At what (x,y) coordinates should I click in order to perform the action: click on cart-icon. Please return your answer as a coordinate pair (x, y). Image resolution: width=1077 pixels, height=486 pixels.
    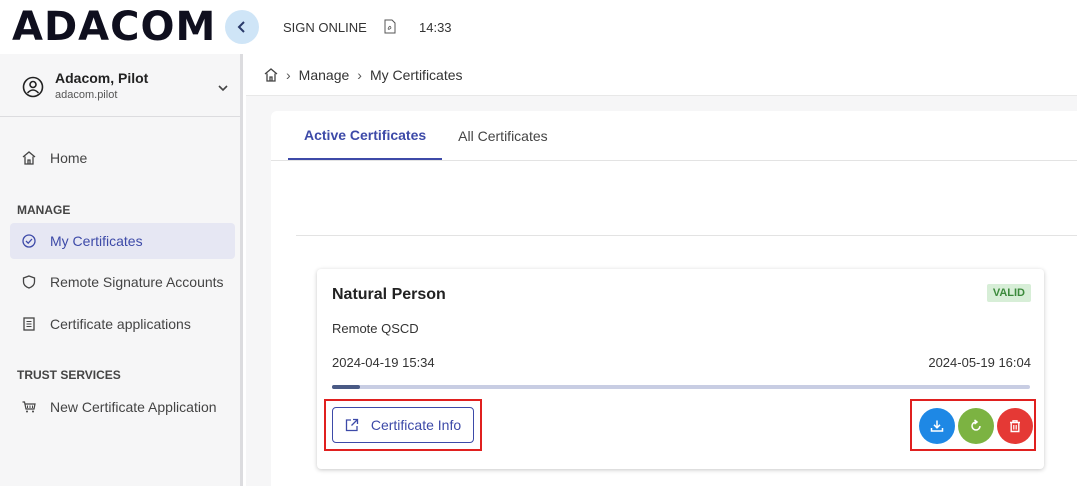
    Looking at the image, I should click on (29, 407).